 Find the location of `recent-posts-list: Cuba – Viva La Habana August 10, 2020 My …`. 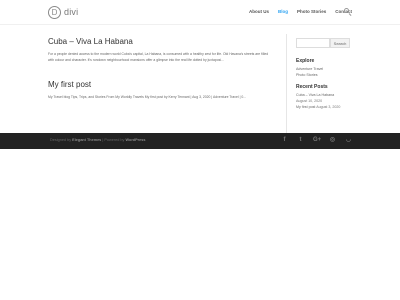

recent-posts-list: Cuba – Viva La Habana August 10, 2020 My … is located at coordinates (324, 101).